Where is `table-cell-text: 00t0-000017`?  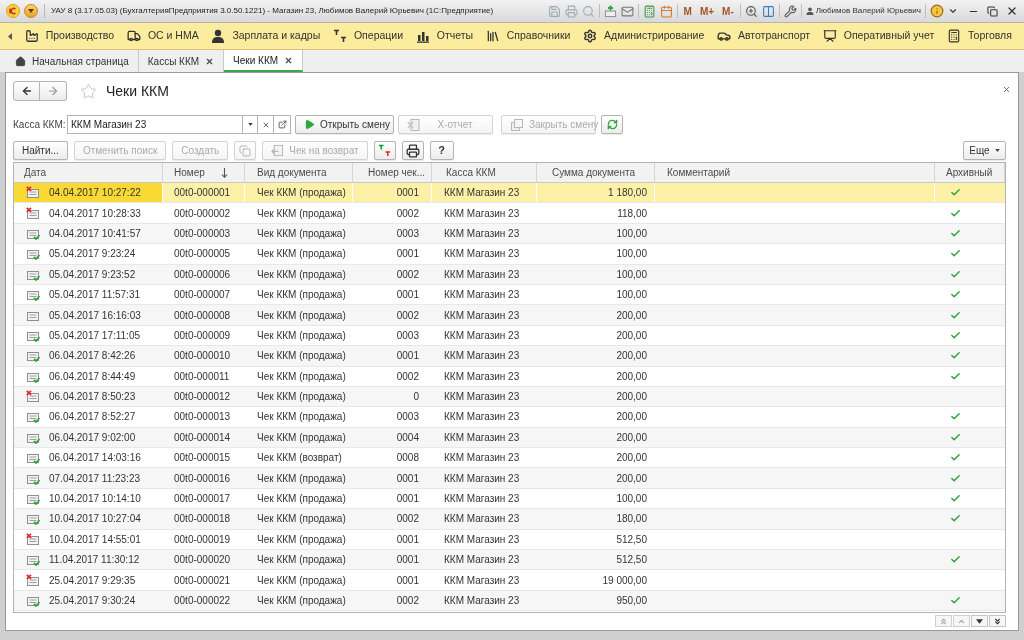
table-cell-text: 00t0-000017 is located at coordinates (202, 499).